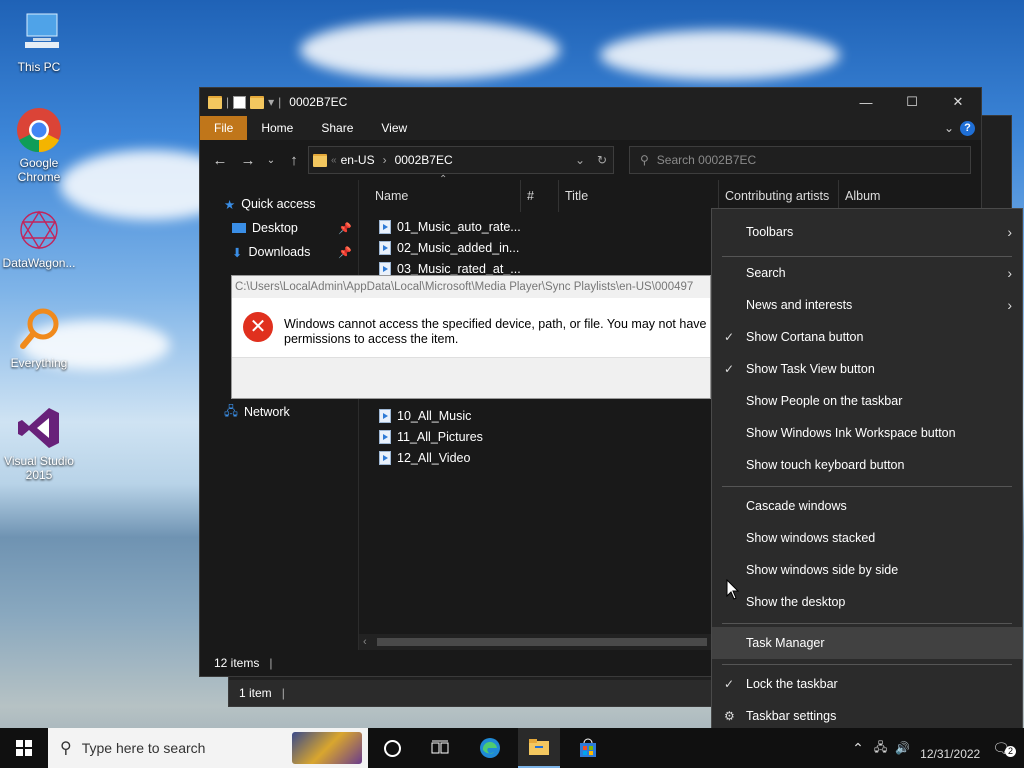  I want to click on recent-locations-icon: ⌄, so click(271, 160).